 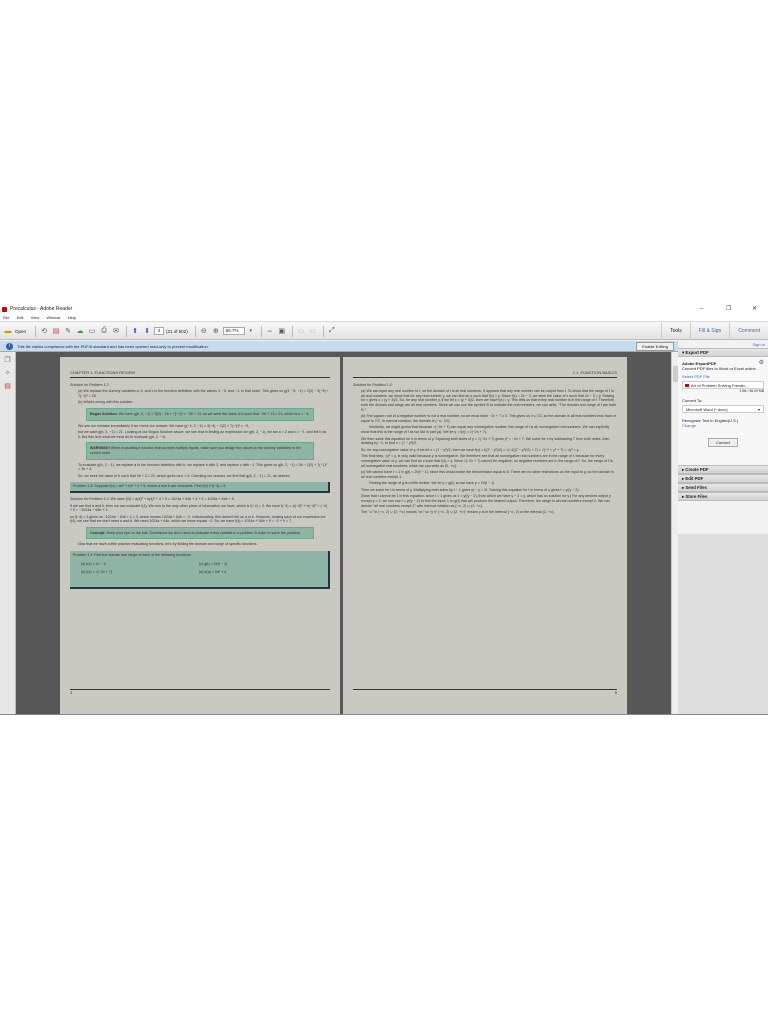 I want to click on create-pdf-icon: ⟲, so click(x=44, y=331).